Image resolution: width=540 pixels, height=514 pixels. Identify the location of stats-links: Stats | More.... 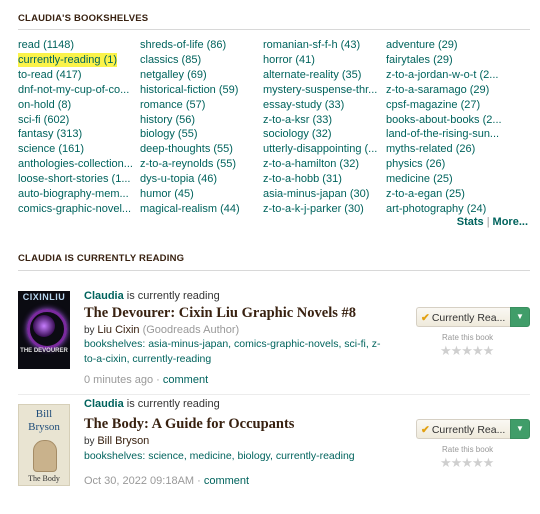
(492, 222).